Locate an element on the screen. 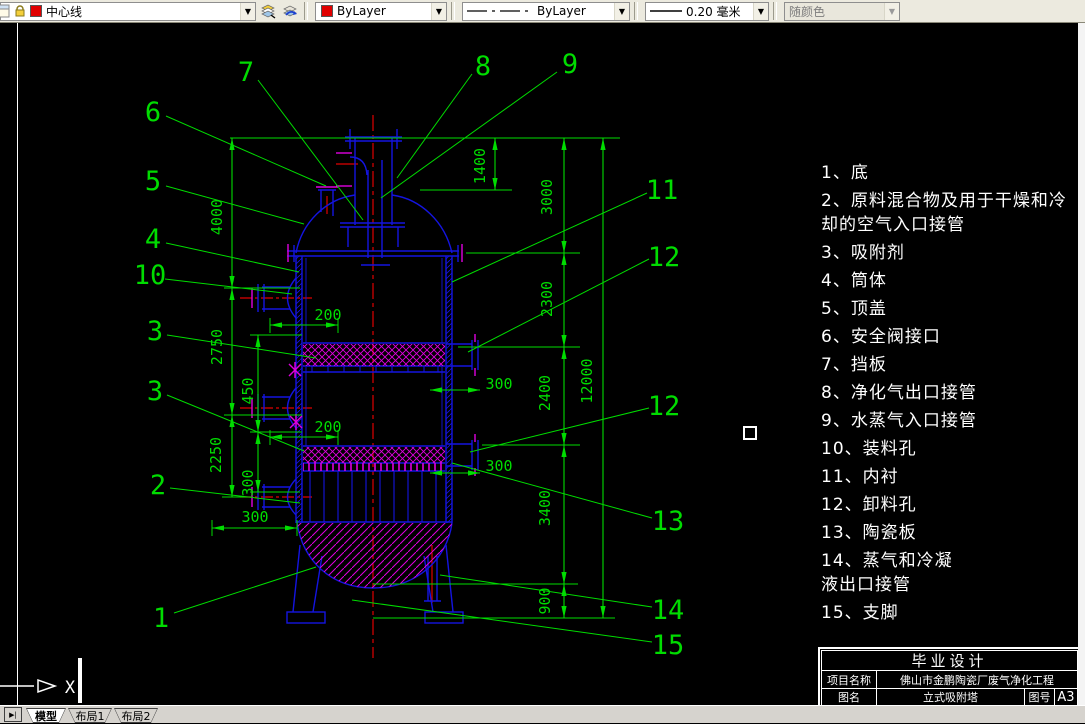 This screenshot has height=724, width=1085. title-block: 毕业设计 项目名称 佛山市金鹏陶瓷厂废气净化工程 图名 立式吸附塔 图号 A3 is located at coordinates (949, 678).